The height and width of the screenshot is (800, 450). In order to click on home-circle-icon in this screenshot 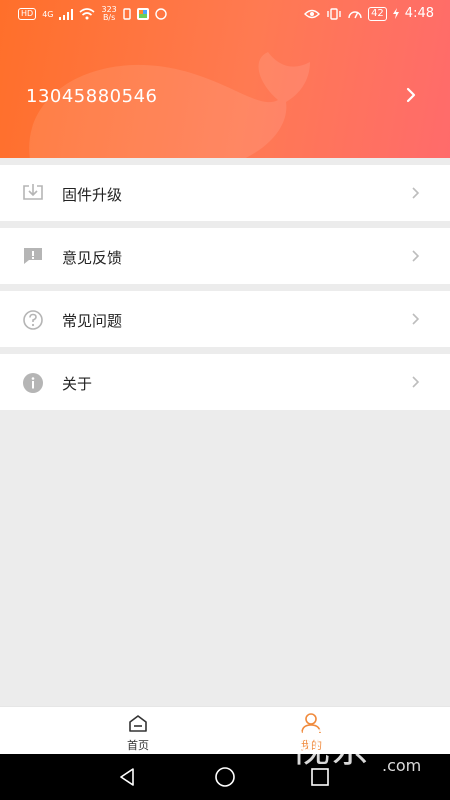, I will do `click(225, 777)`.